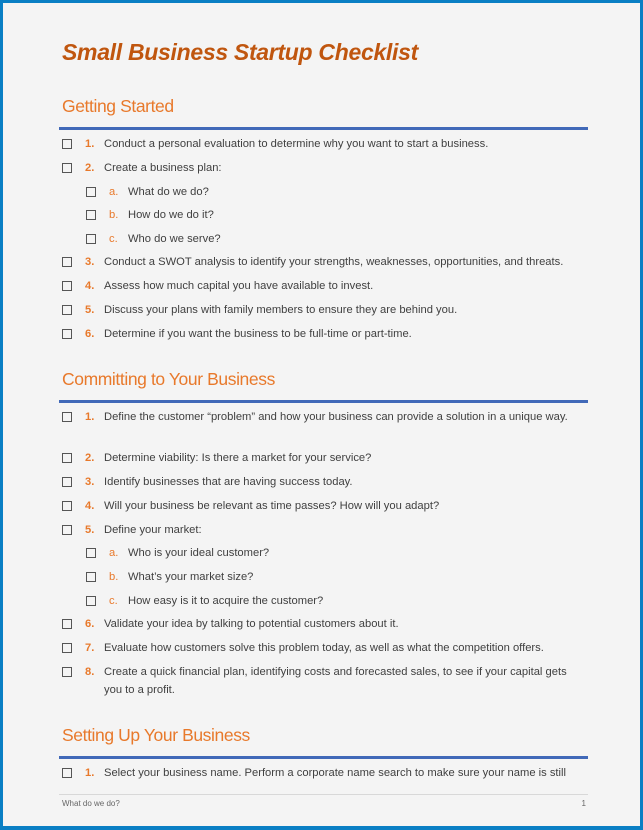  I want to click on section-heading-setting-up: Setting Up Your Business, so click(156, 735).